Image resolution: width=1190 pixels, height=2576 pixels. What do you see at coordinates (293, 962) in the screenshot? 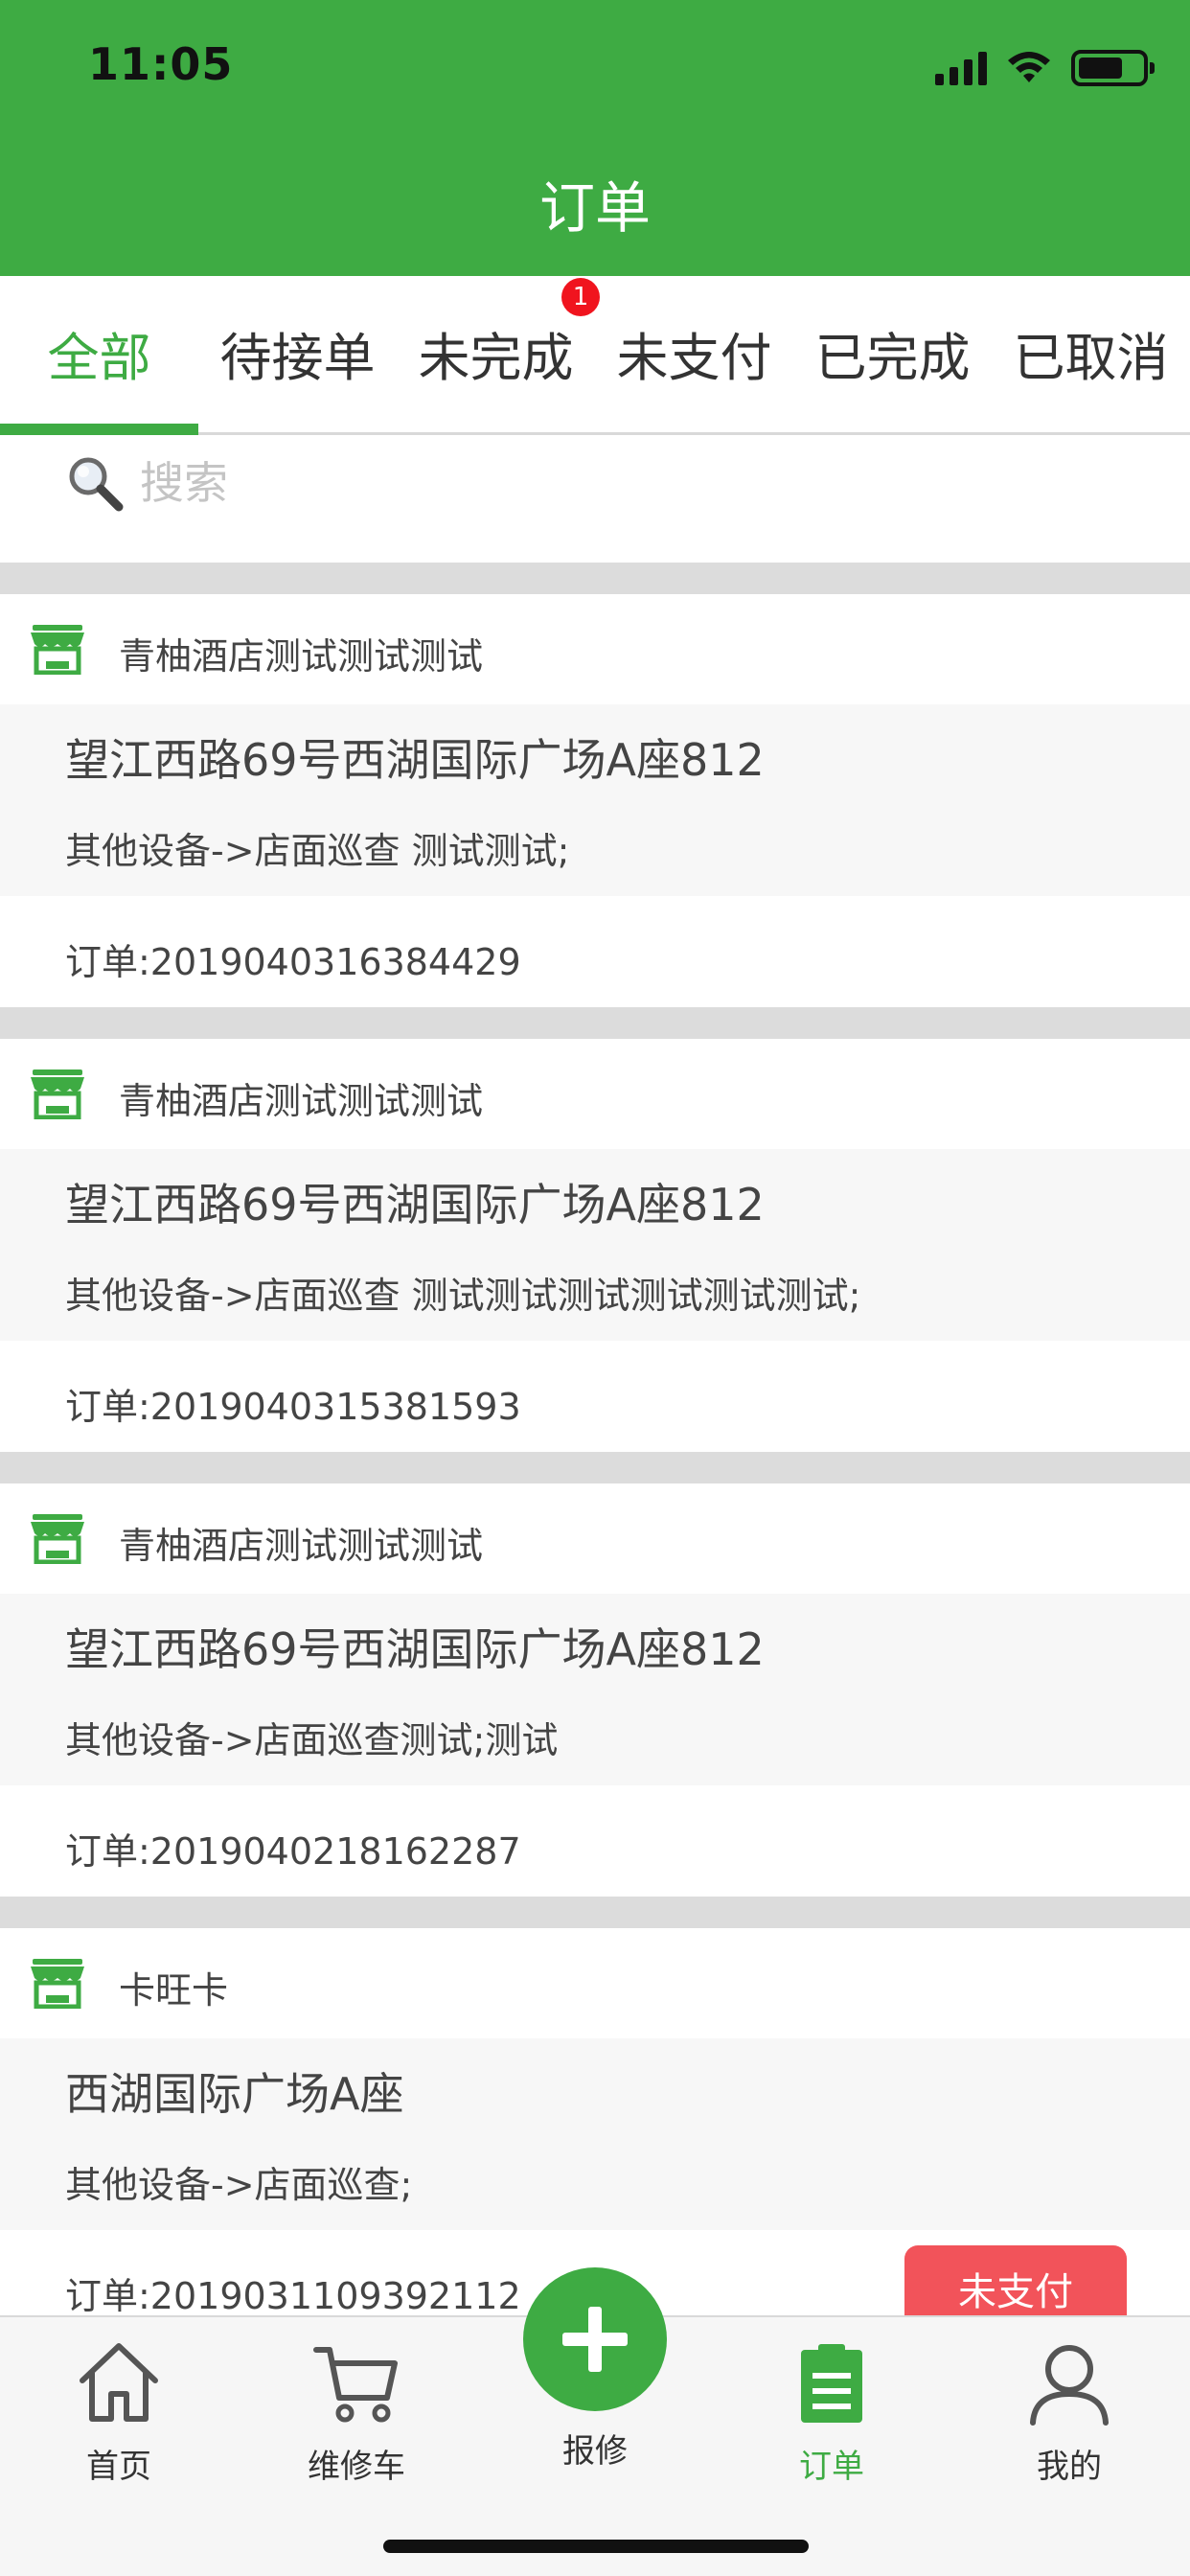
I see `order-number: 订单:2019040316384429` at bounding box center [293, 962].